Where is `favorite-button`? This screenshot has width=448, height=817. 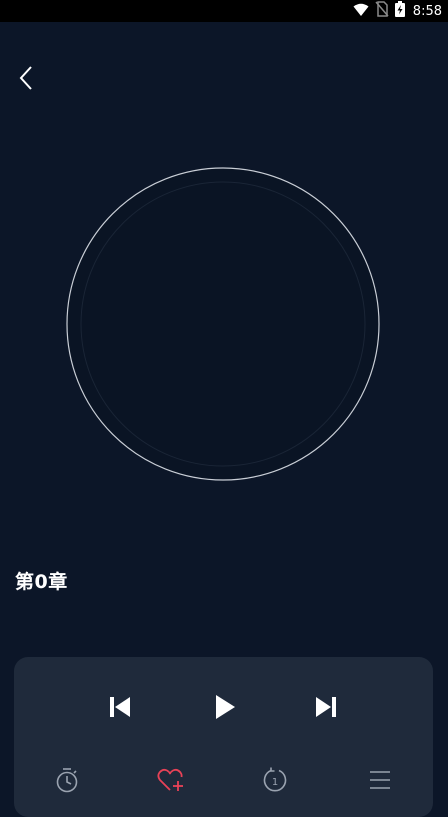
favorite-button is located at coordinates (171, 782).